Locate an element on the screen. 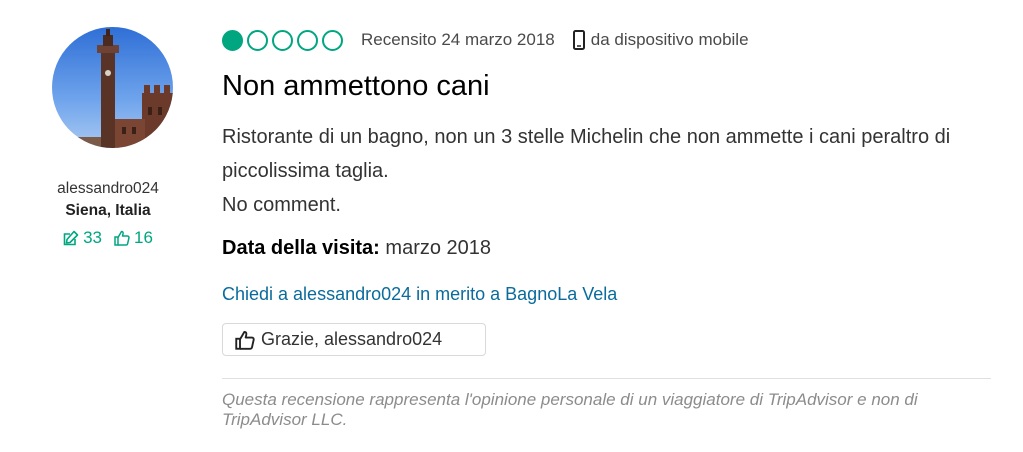 The image size is (1023, 452). helpful-votes-stat: 16 is located at coordinates (133, 238).